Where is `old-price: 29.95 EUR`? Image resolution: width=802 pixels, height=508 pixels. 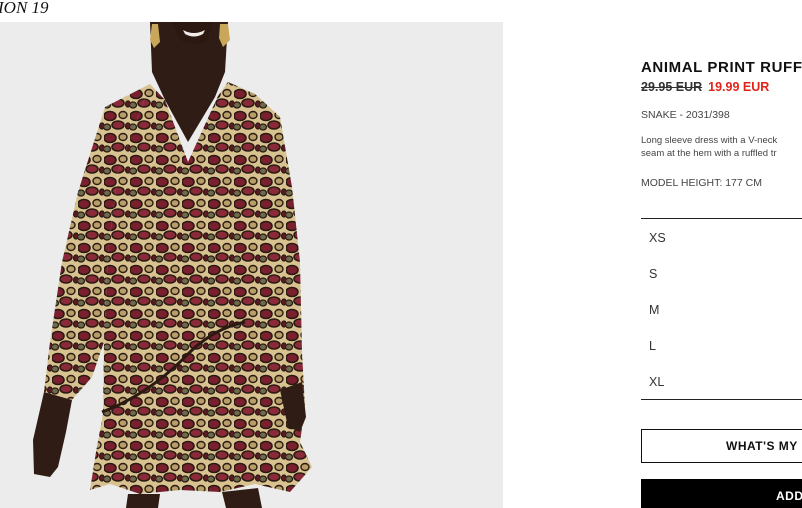 old-price: 29.95 EUR is located at coordinates (672, 87).